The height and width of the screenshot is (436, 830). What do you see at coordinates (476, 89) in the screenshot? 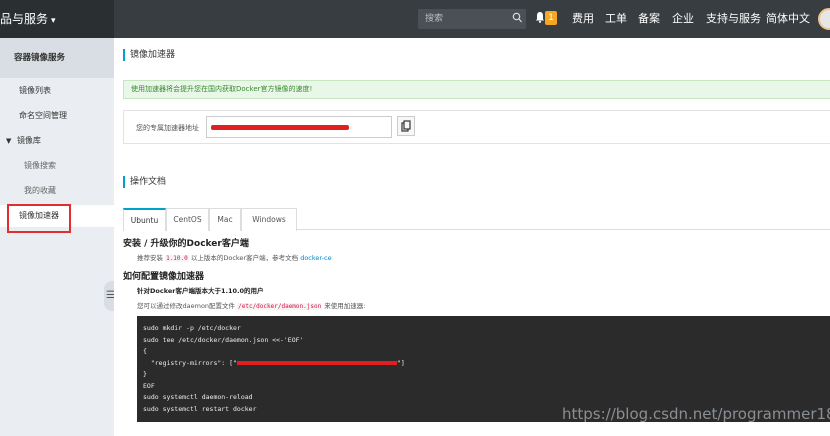
I see `info-notice: 使用加速器将会提升您在国内获取Docker官方镜像的速度!` at bounding box center [476, 89].